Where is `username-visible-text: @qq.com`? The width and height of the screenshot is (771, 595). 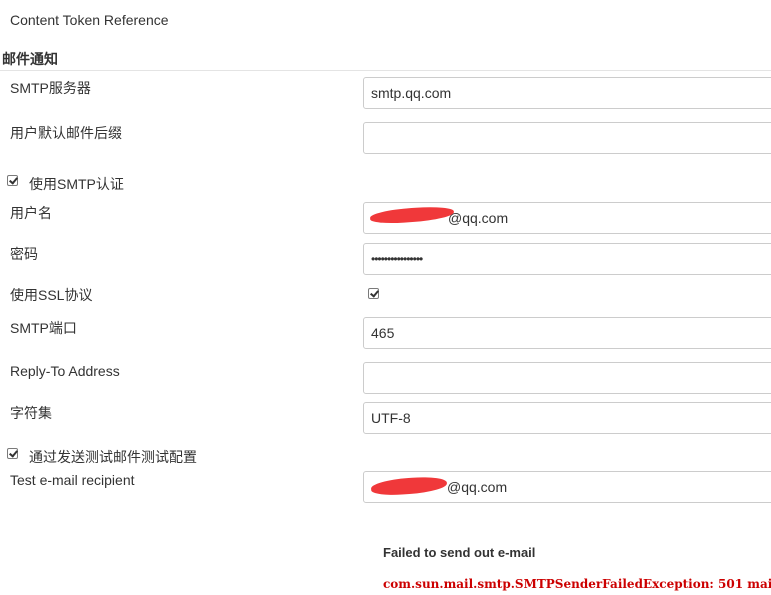 username-visible-text: @qq.com is located at coordinates (478, 218).